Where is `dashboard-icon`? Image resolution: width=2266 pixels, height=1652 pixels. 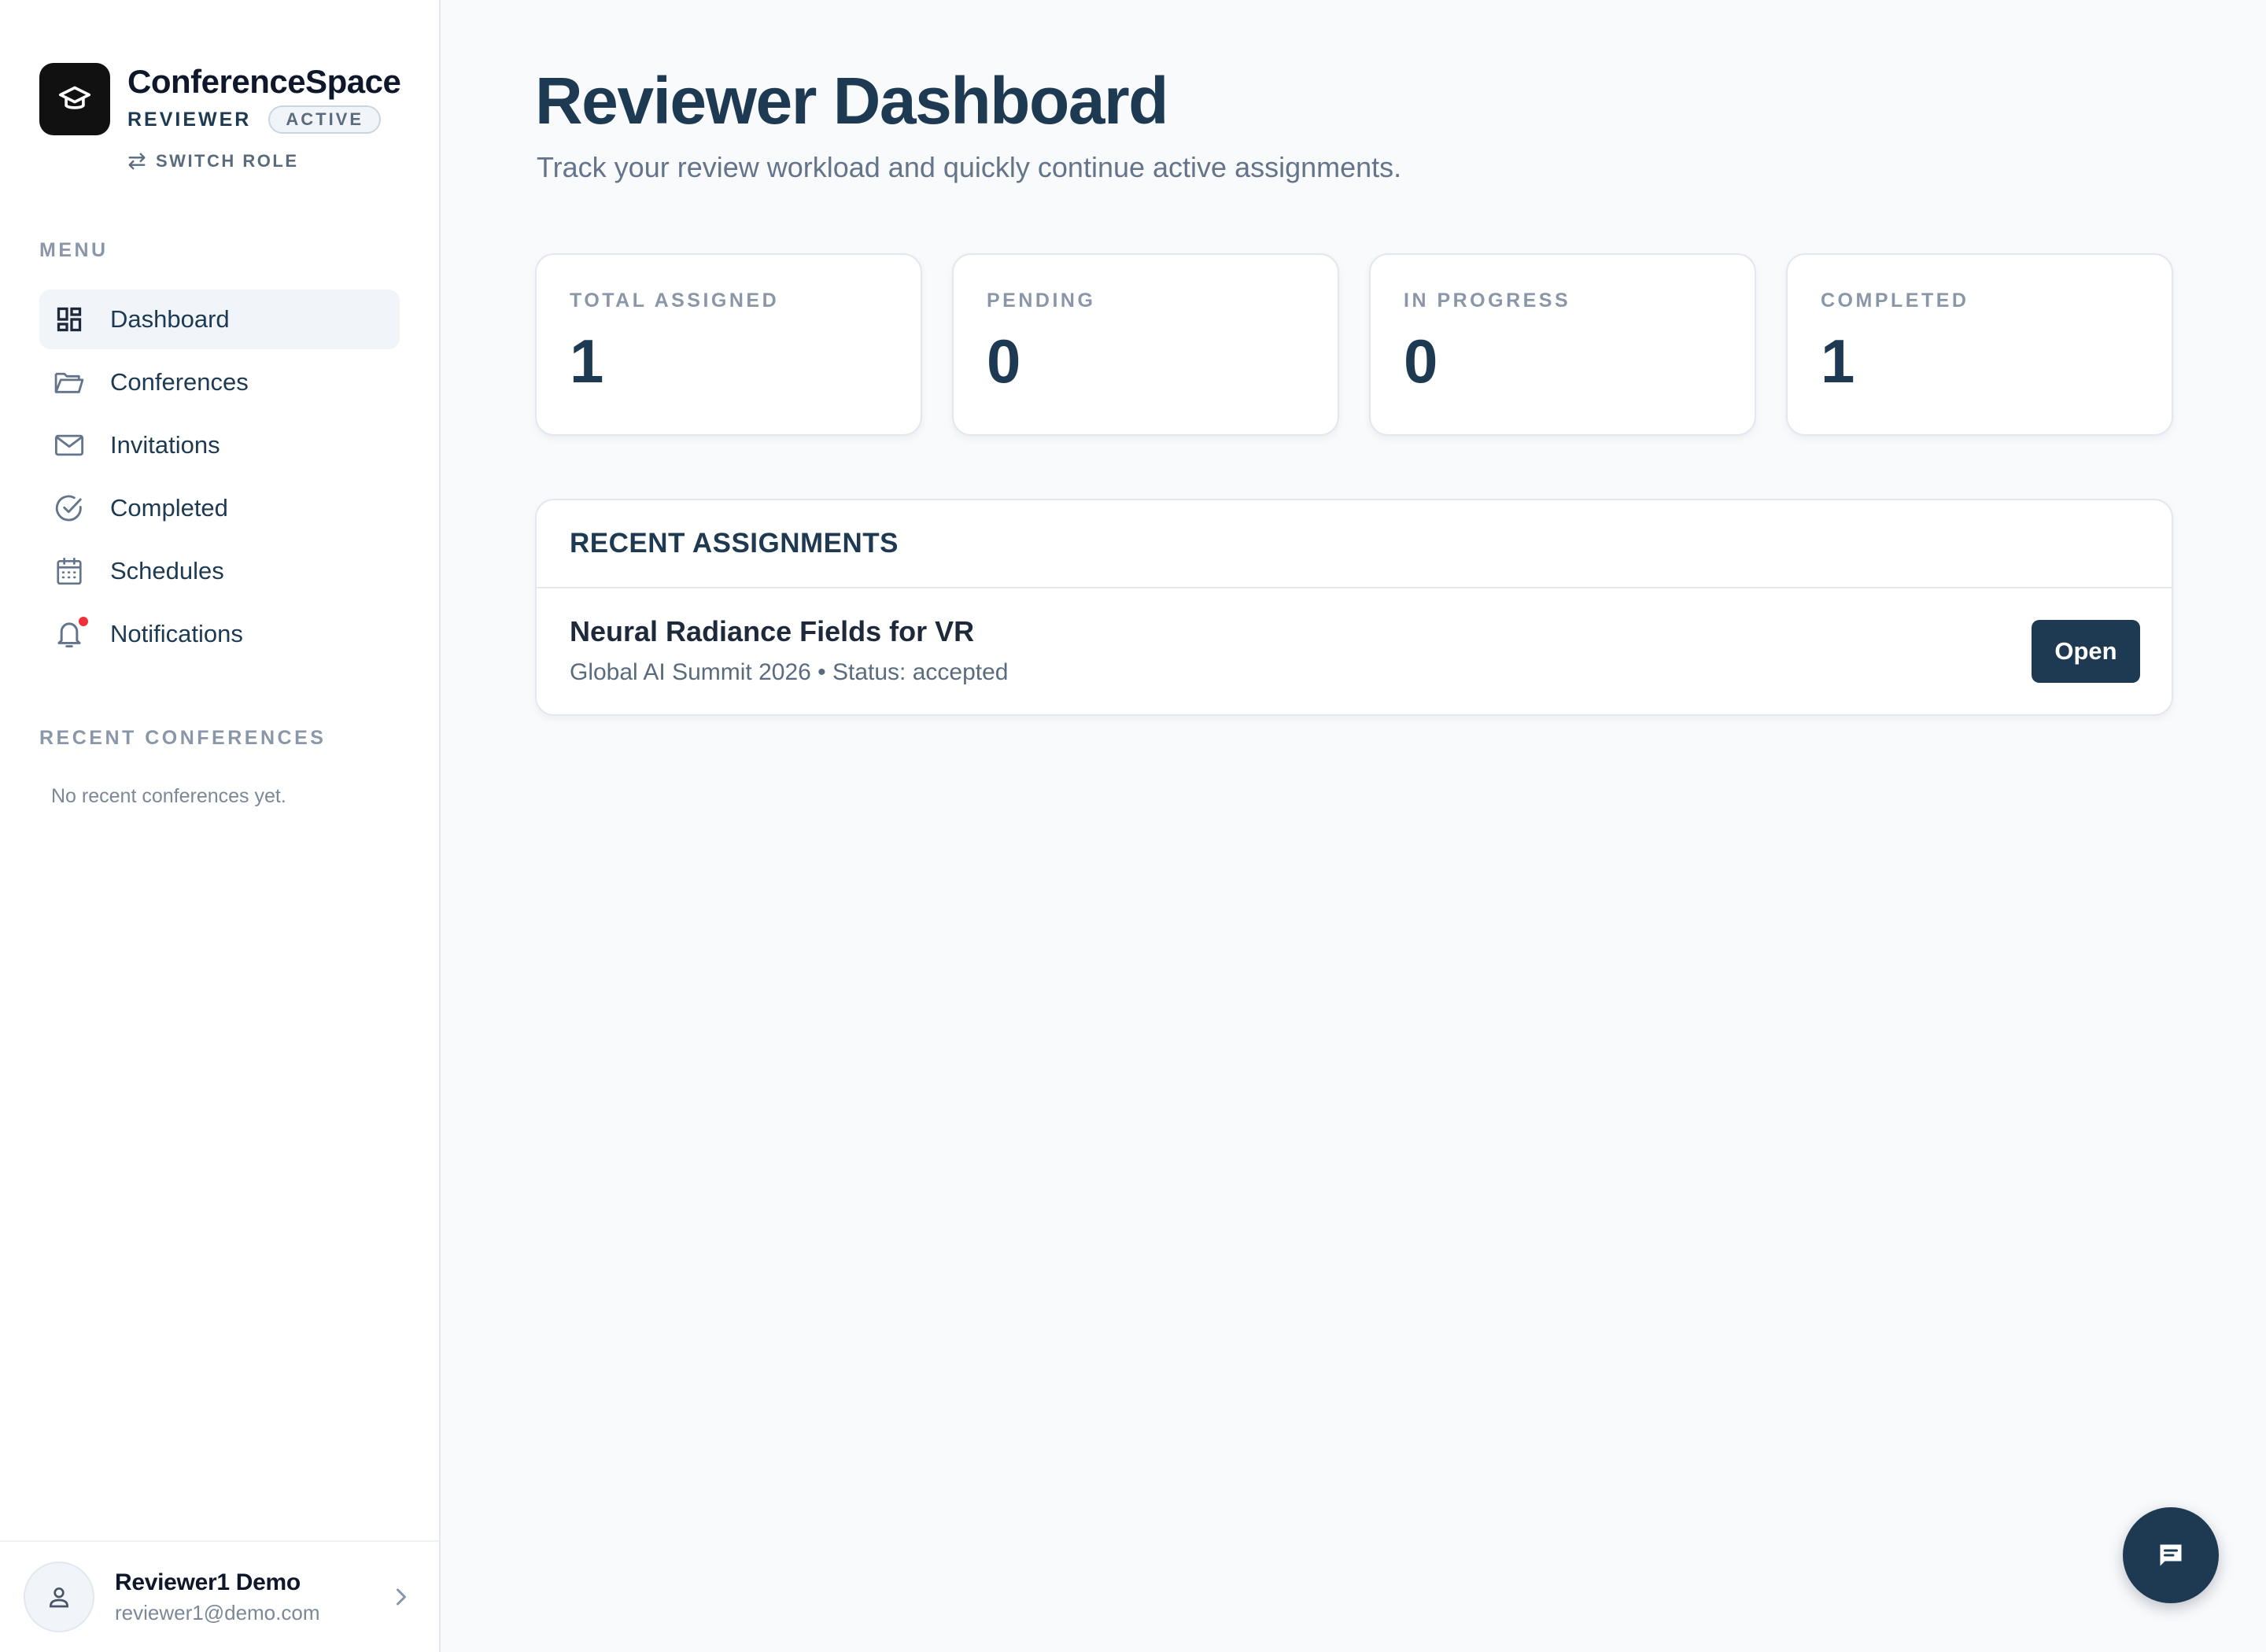 dashboard-icon is located at coordinates (69, 319).